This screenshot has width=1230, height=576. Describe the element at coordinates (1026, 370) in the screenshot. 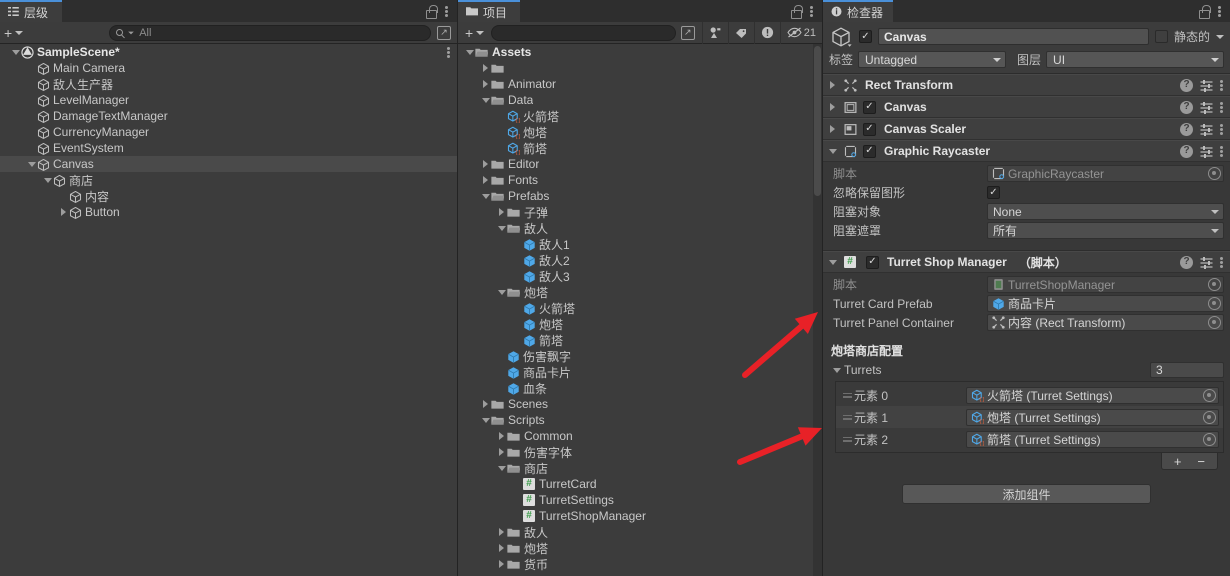

I see `turrets-array-header: Turrets 3` at that location.